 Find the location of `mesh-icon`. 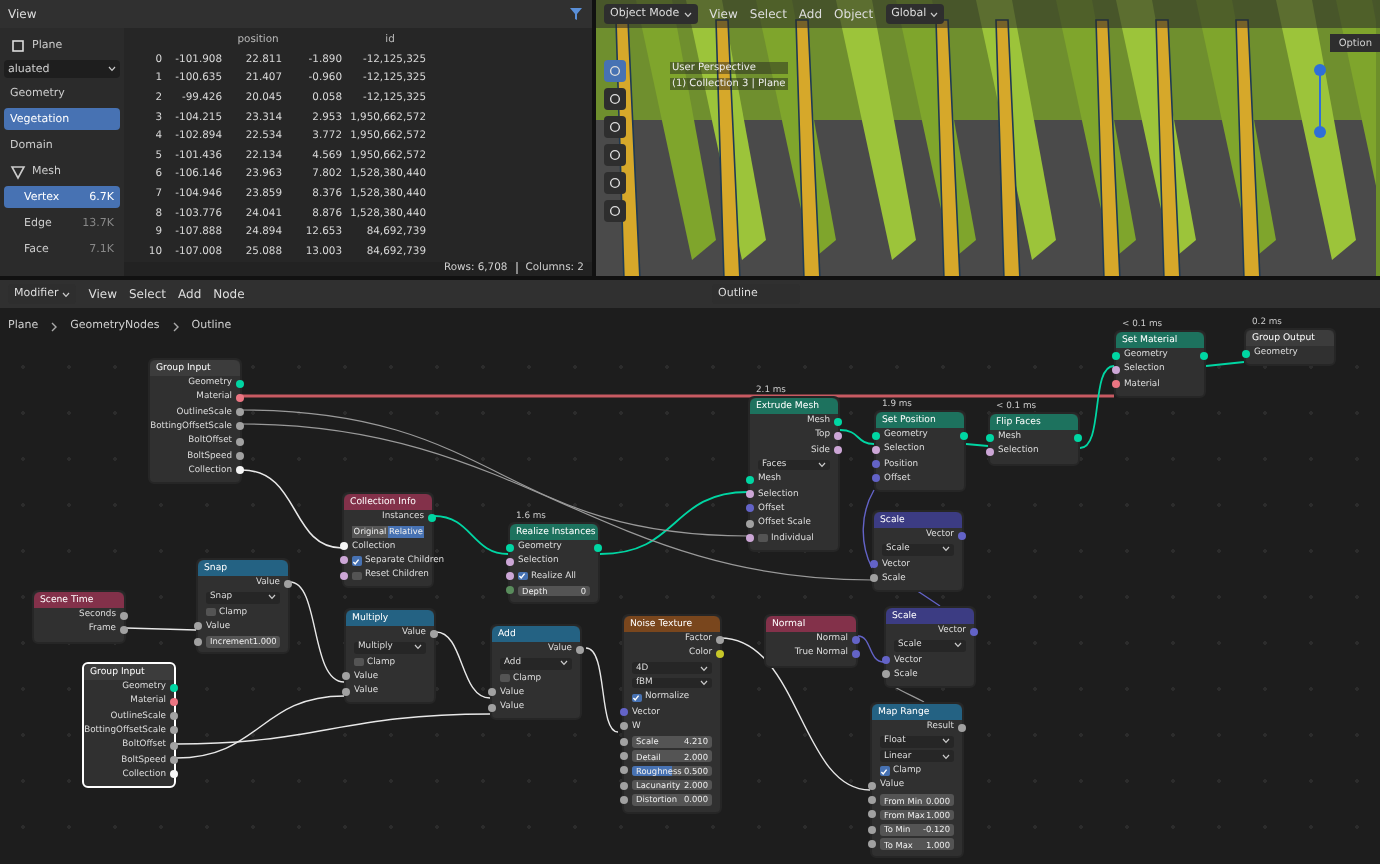

mesh-icon is located at coordinates (18, 171).